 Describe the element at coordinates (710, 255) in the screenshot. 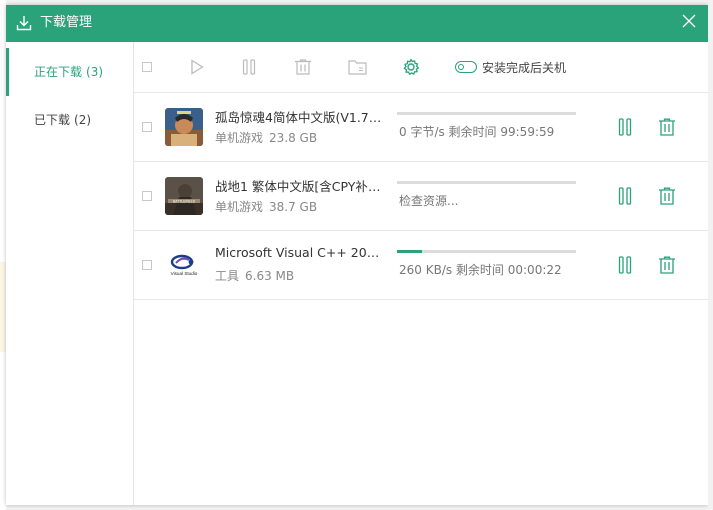

I see `background-right-strip` at that location.